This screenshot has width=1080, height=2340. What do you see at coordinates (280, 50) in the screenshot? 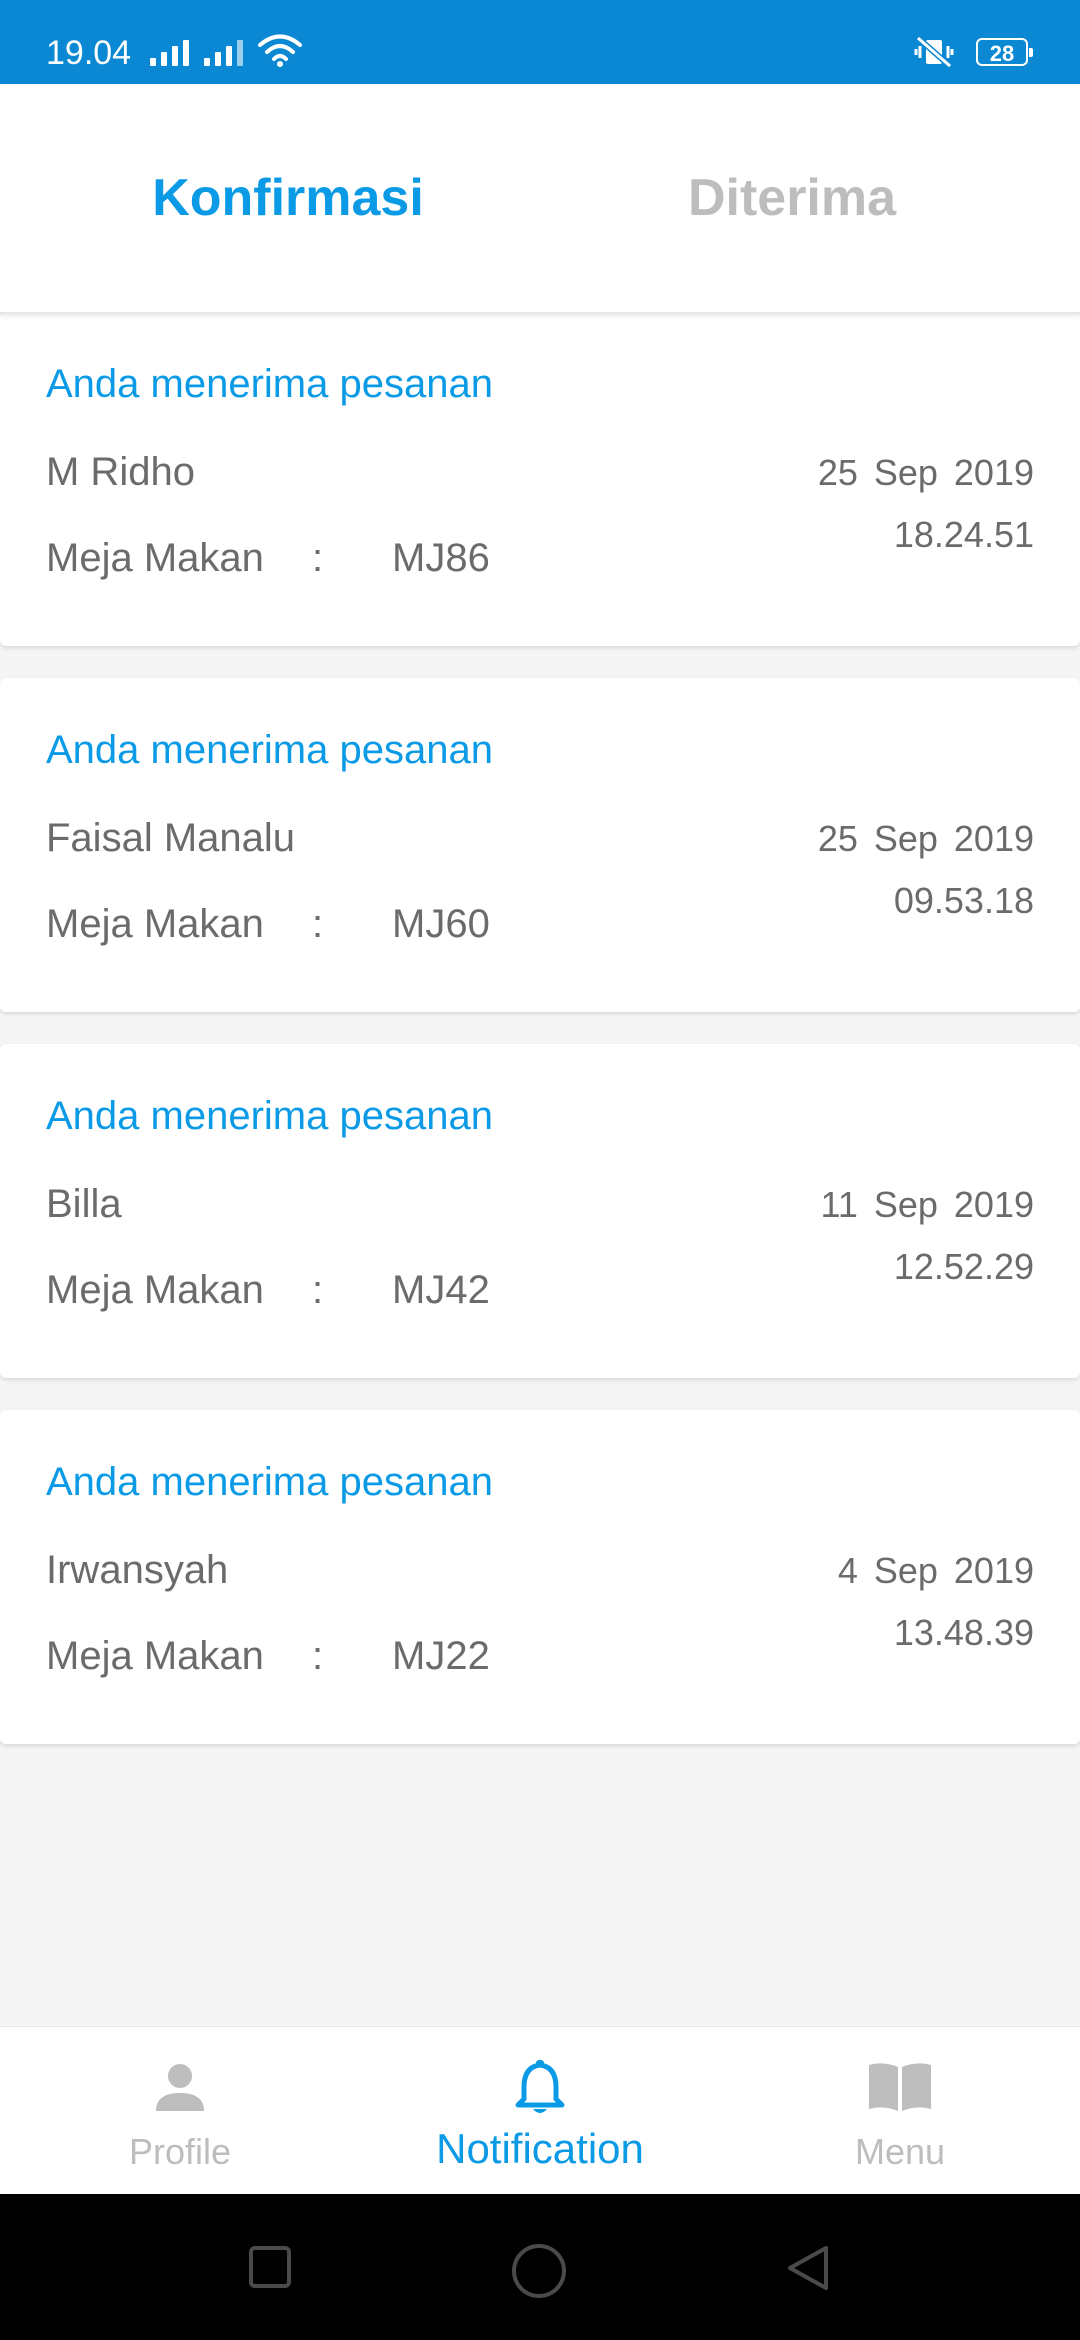
I see `wifi-icon` at bounding box center [280, 50].